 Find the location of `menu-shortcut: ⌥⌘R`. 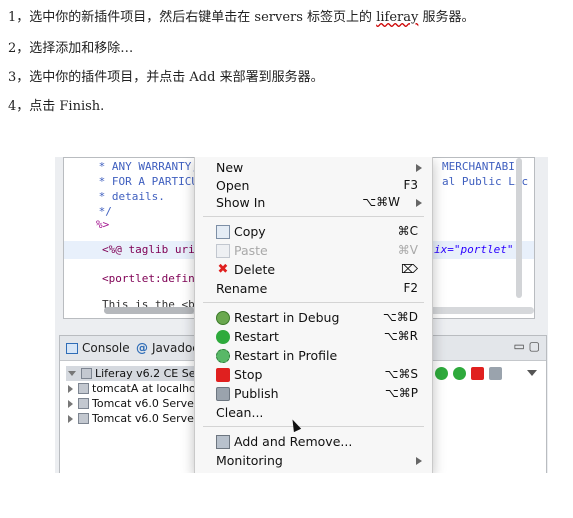

menu-shortcut: ⌥⌘R is located at coordinates (400, 336).